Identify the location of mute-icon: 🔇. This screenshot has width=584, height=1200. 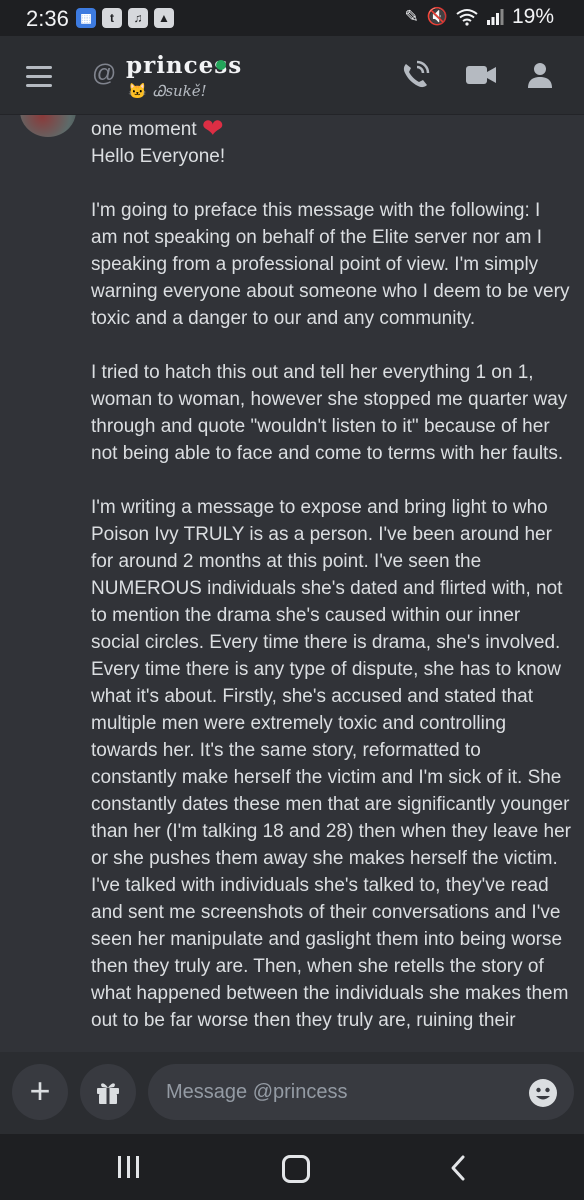
(437, 16).